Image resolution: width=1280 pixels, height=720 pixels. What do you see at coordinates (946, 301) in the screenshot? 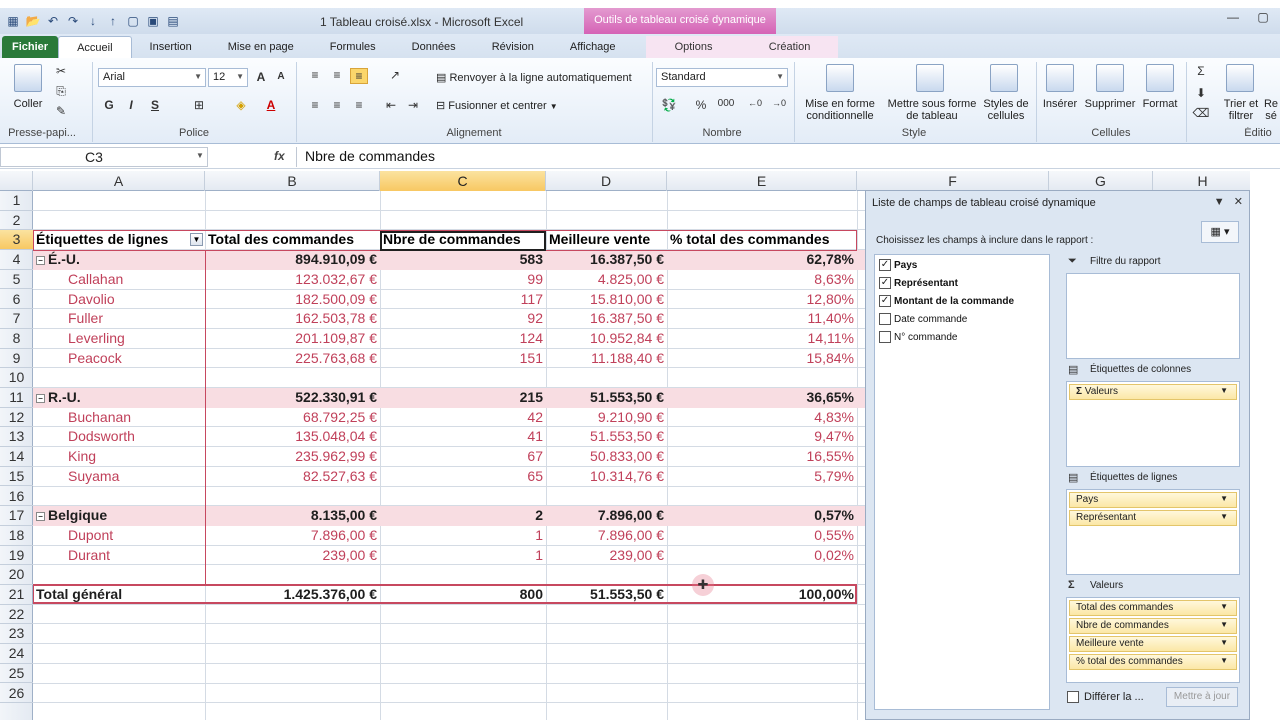
I see `field-item: ✓ Montant de la commande` at bounding box center [946, 301].